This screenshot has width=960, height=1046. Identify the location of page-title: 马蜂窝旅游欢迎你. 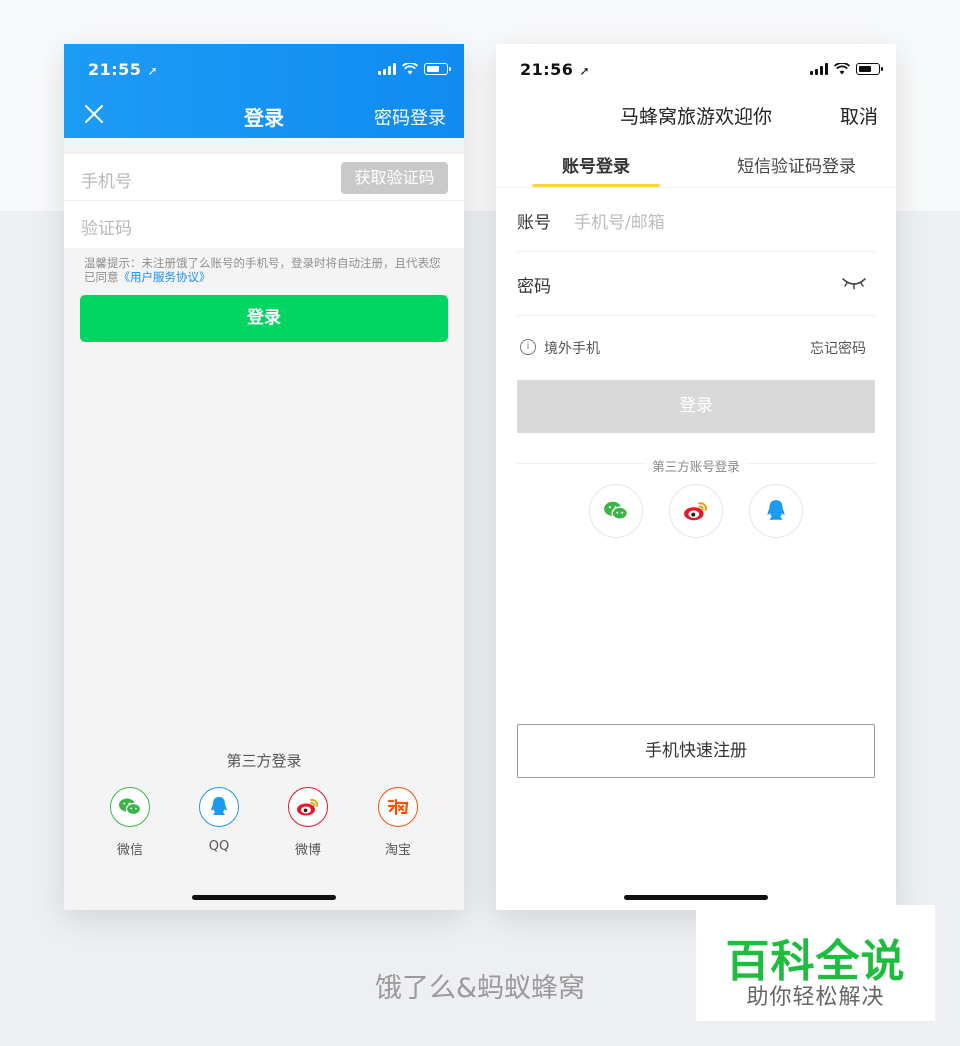
(695, 117).